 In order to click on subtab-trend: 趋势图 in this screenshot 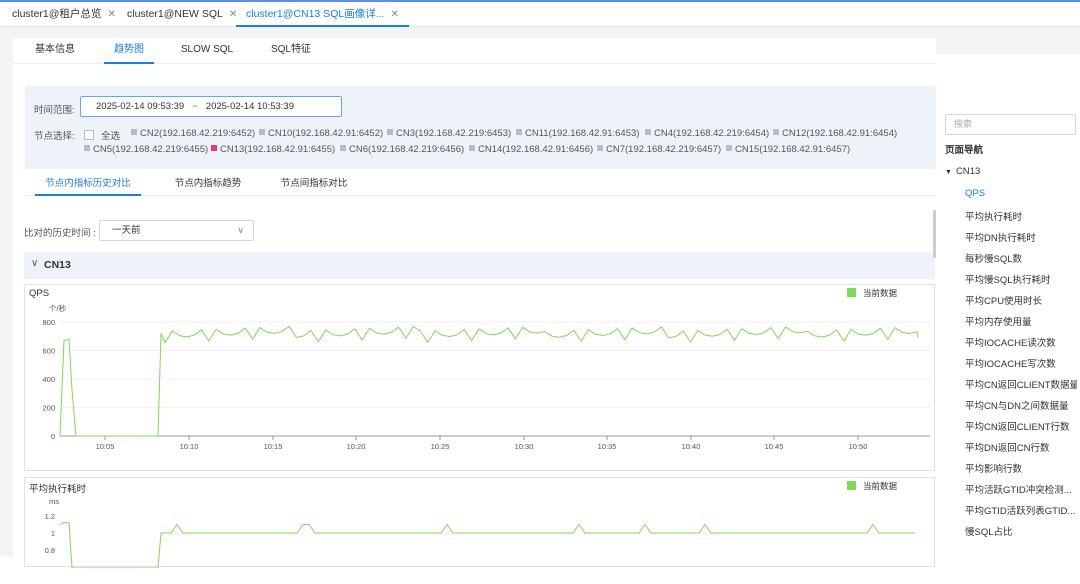, I will do `click(129, 51)`.